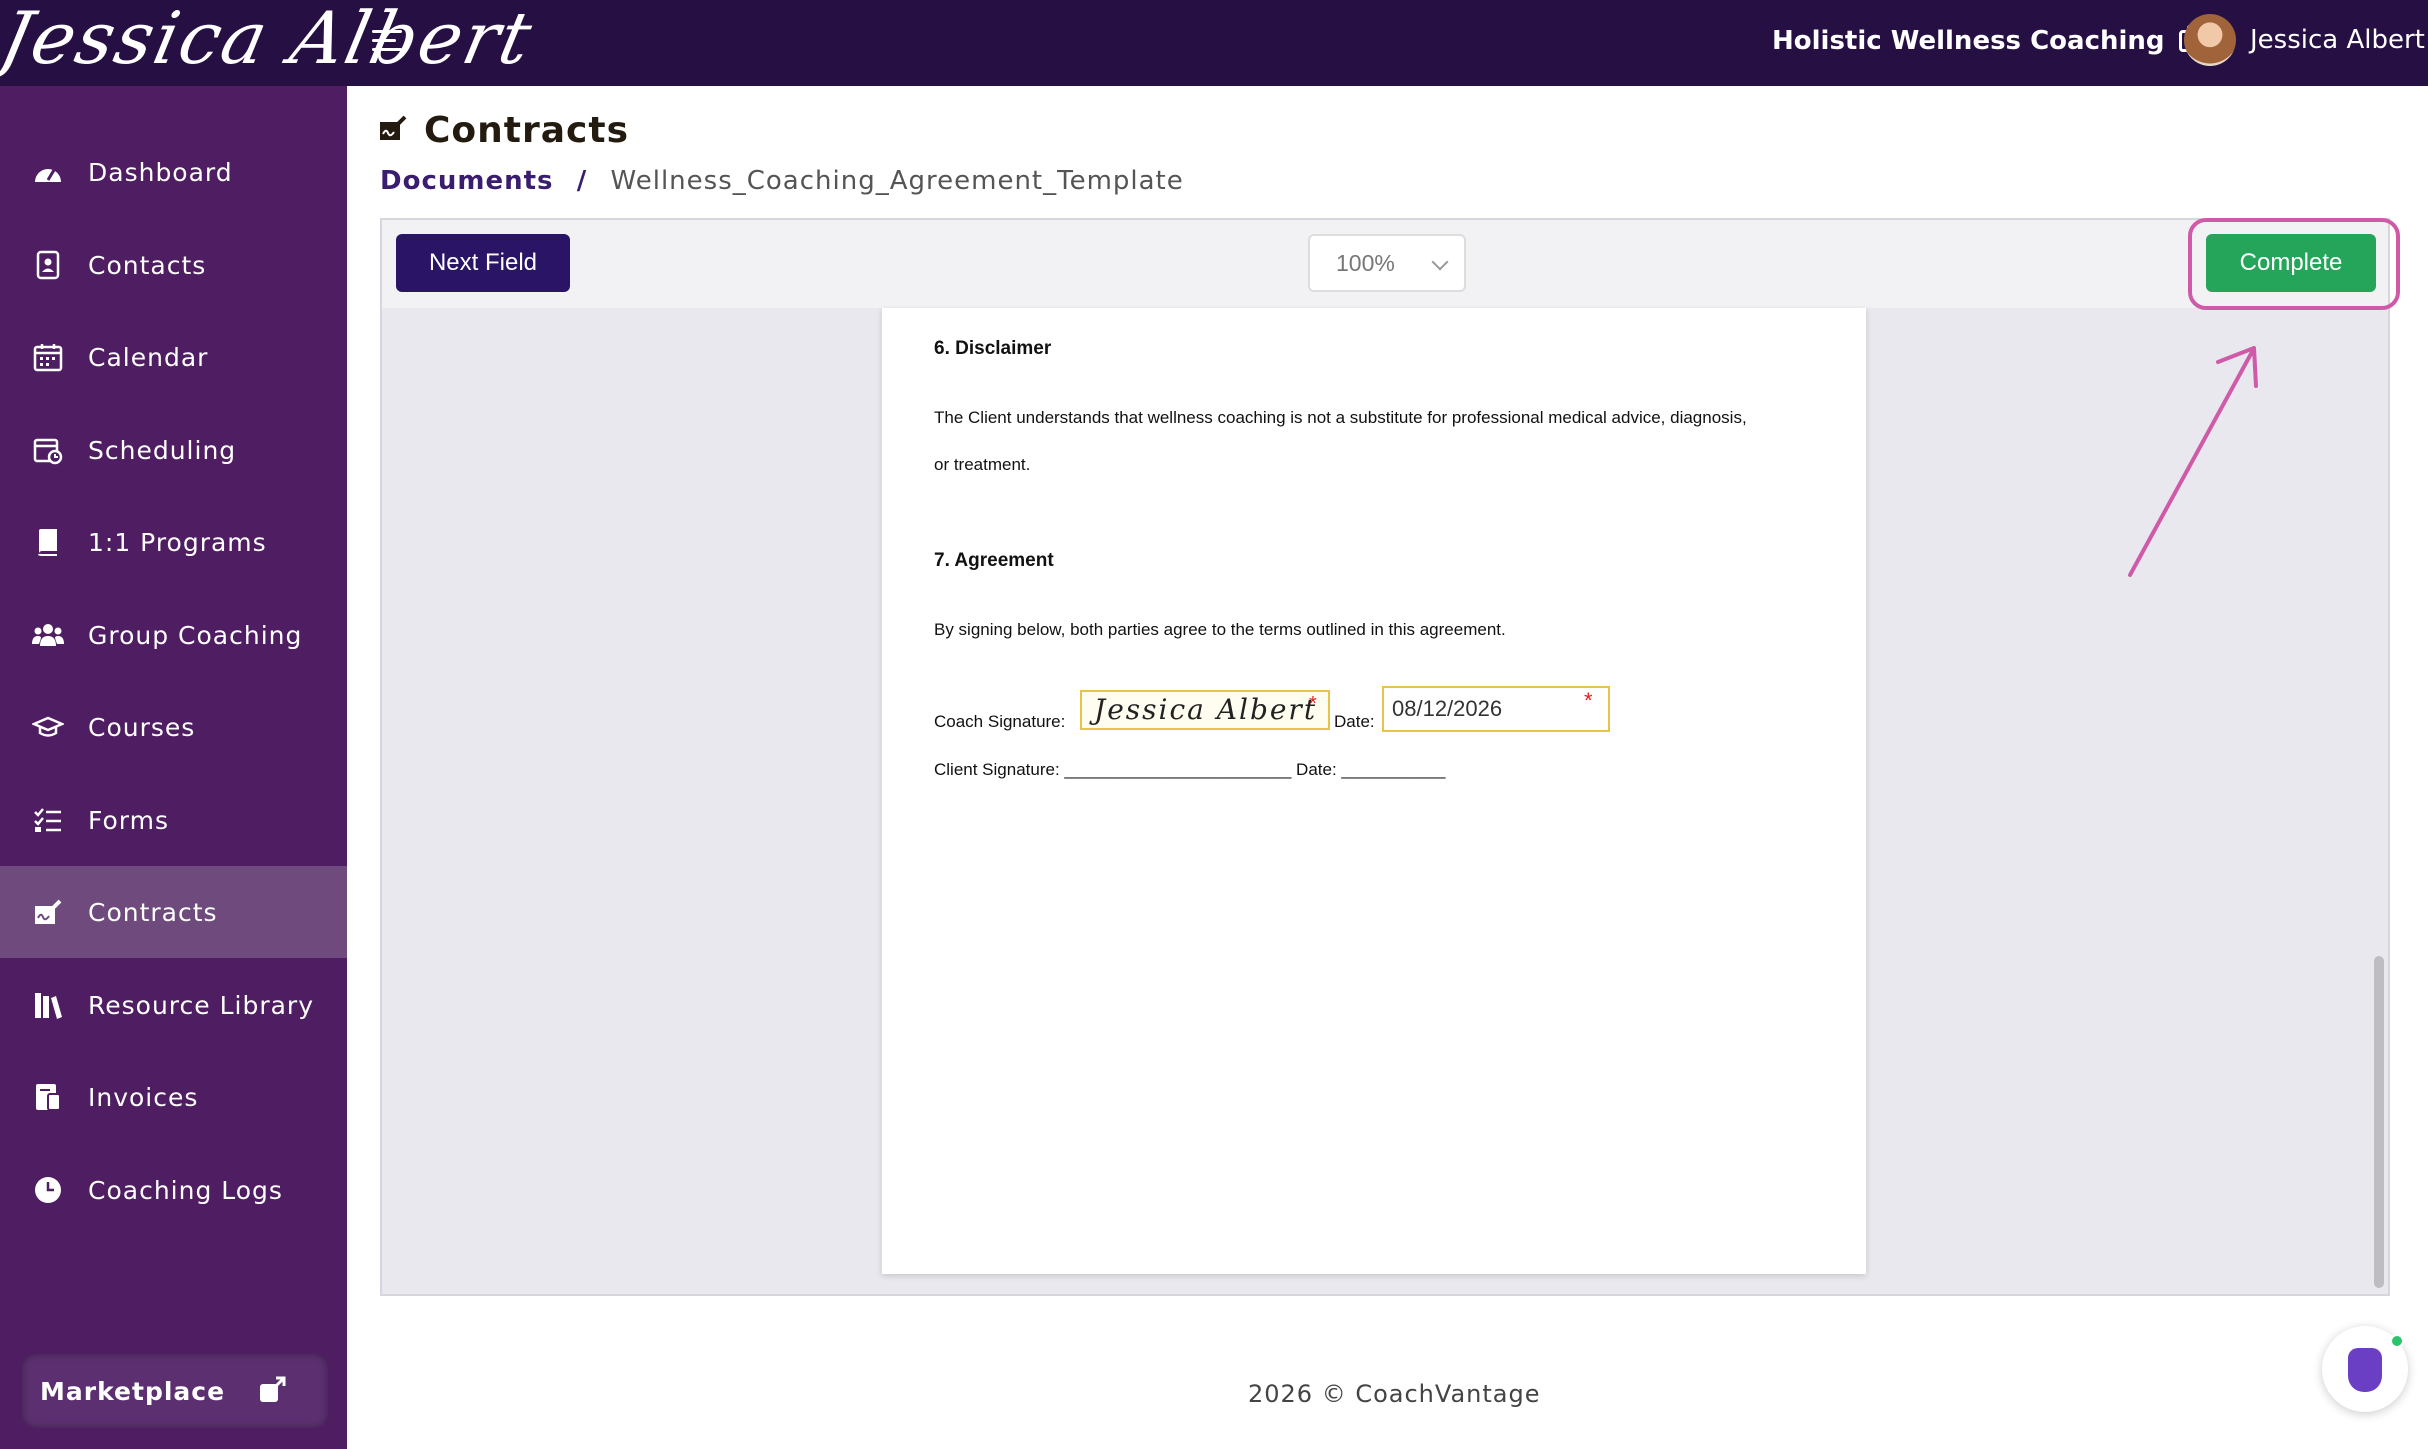  I want to click on sidebar-item-group-coaching: Group Coaching, so click(173, 635).